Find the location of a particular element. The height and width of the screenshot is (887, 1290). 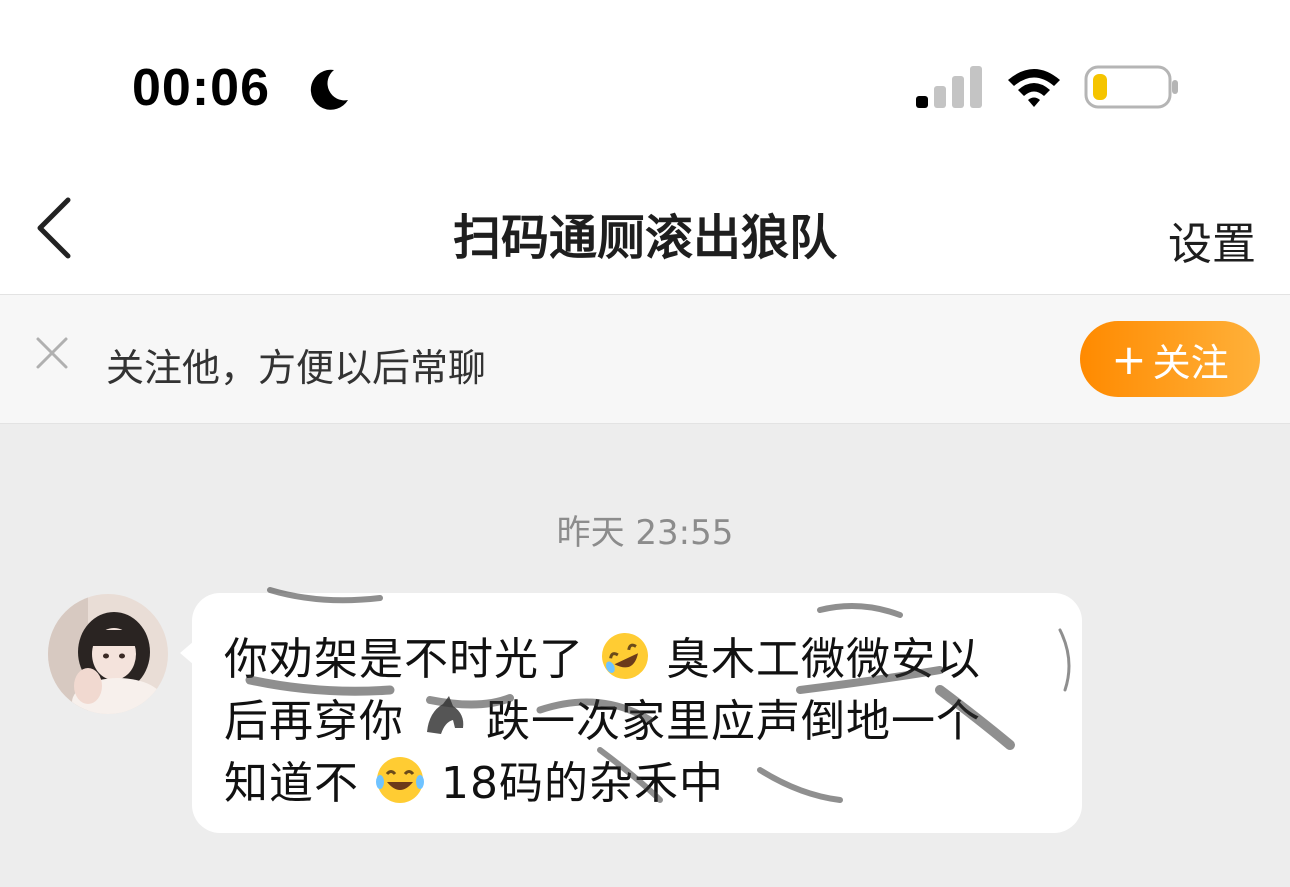

crying-laughing-emoji-icon is located at coordinates (400, 780).